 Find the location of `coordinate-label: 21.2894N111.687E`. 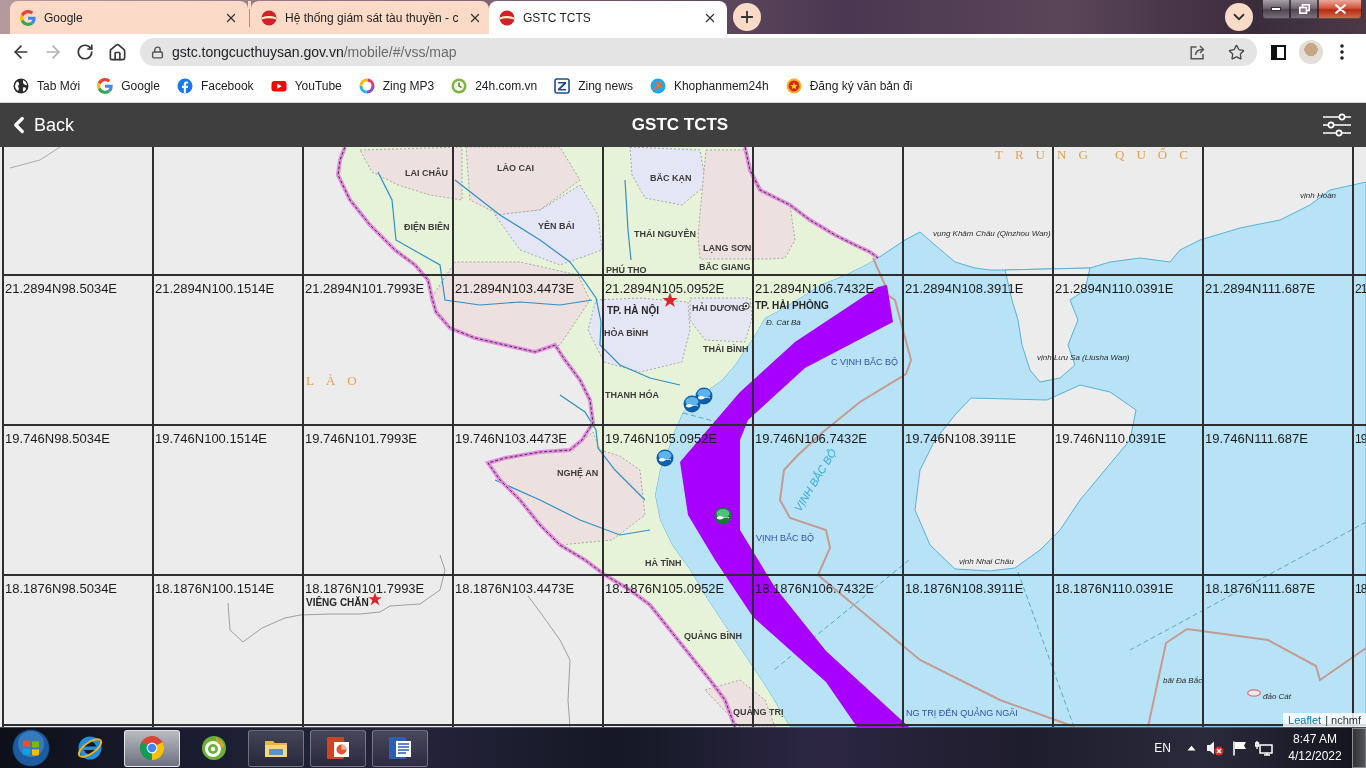

coordinate-label: 21.2894N111.687E is located at coordinates (1260, 288).